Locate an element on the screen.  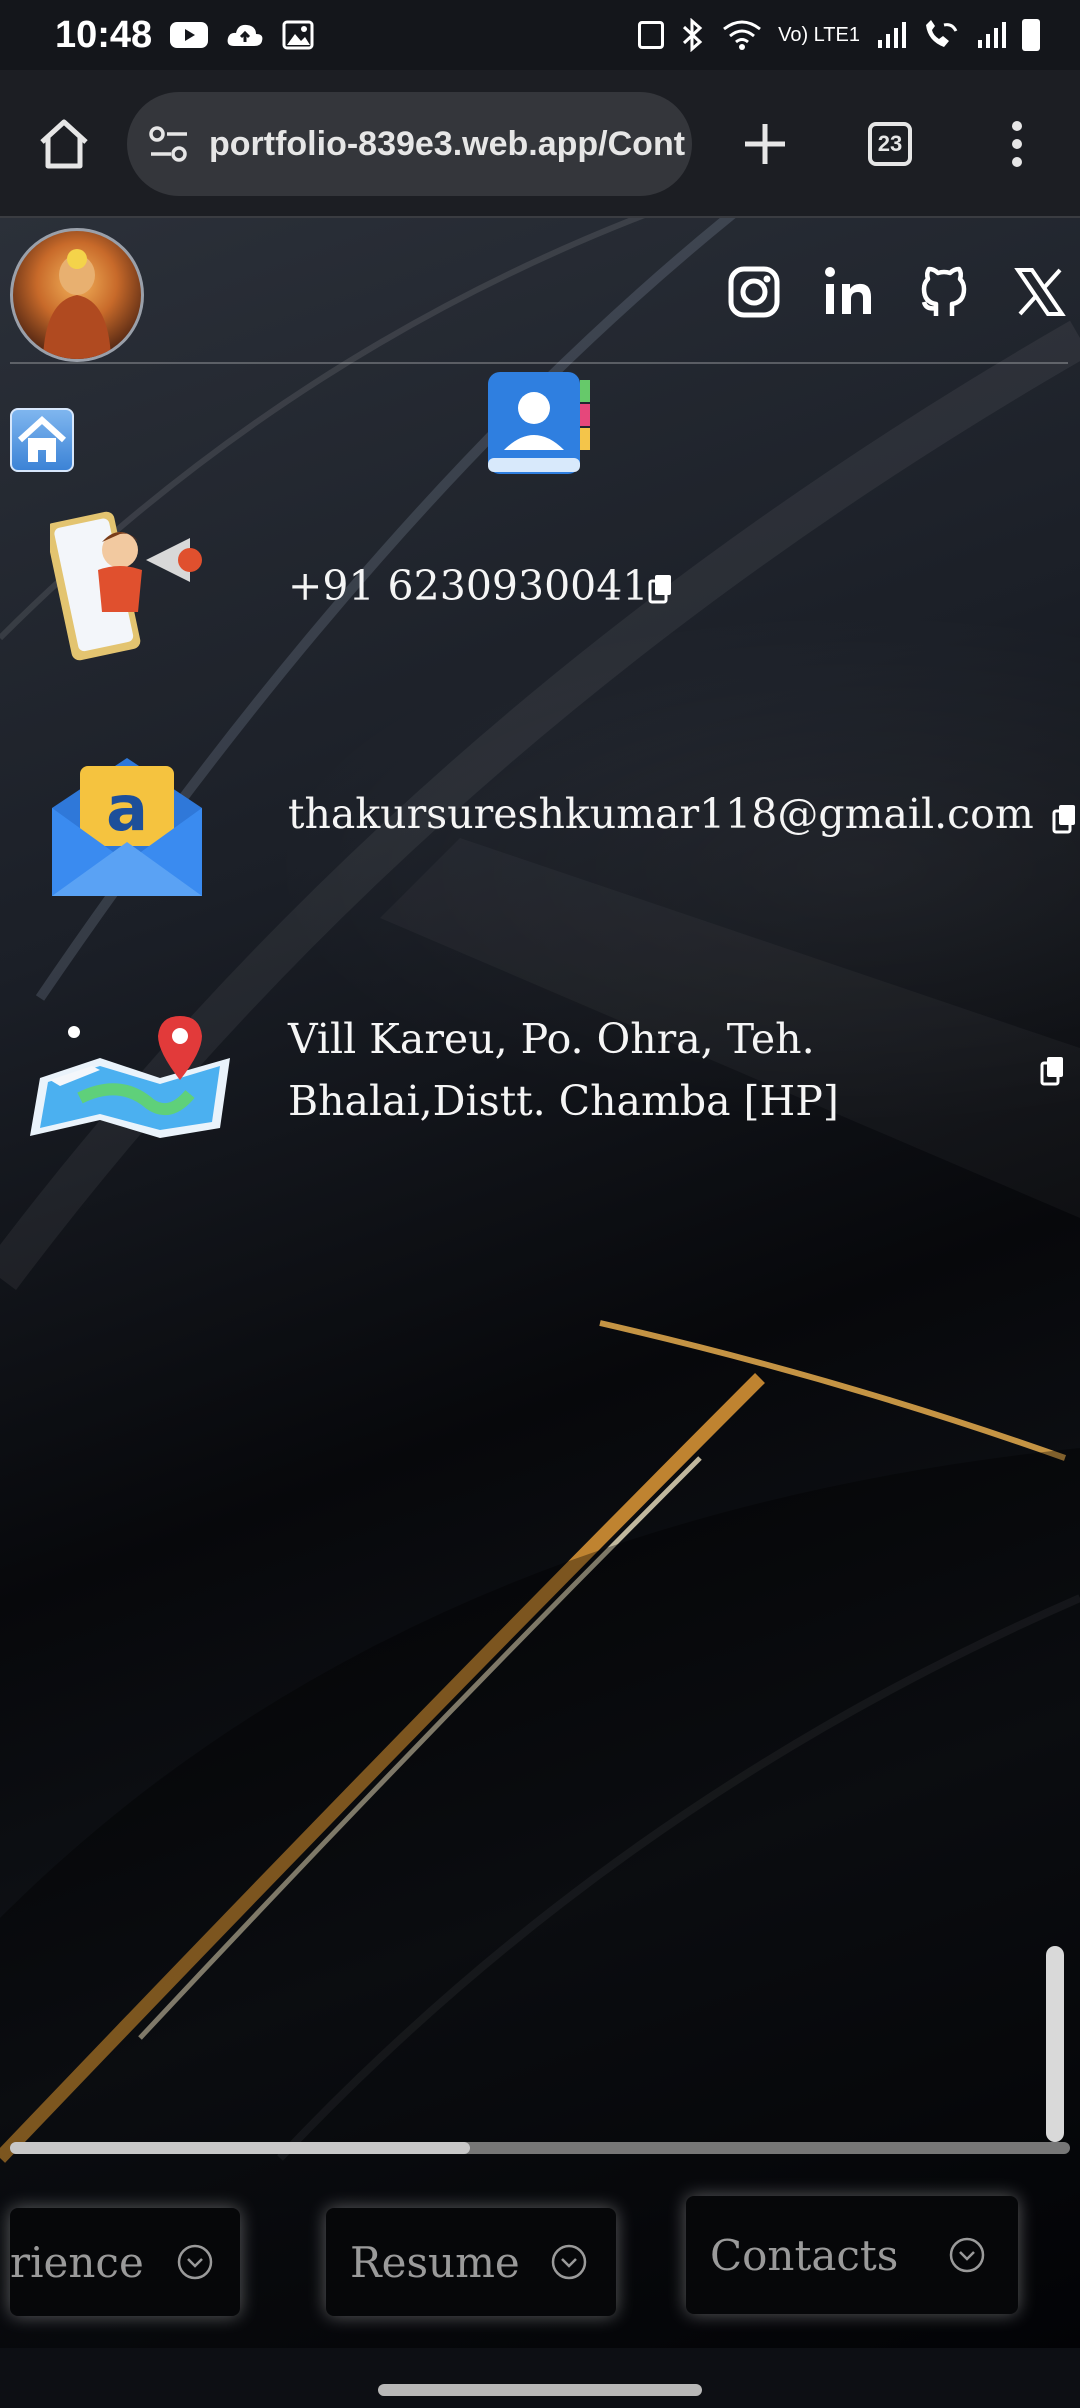
browser-toolbar: portfolio-839e3.web.app/Cont 23 is located at coordinates (540, 144).